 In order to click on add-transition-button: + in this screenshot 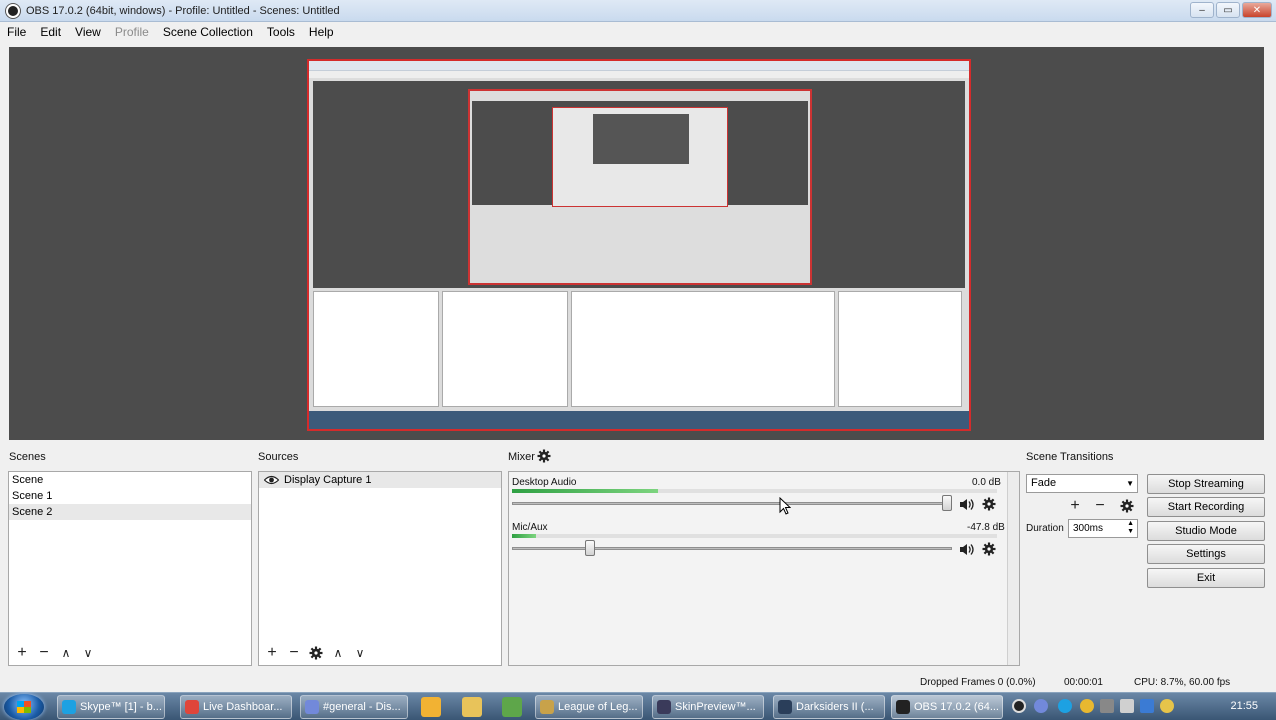, I will do `click(1075, 506)`.